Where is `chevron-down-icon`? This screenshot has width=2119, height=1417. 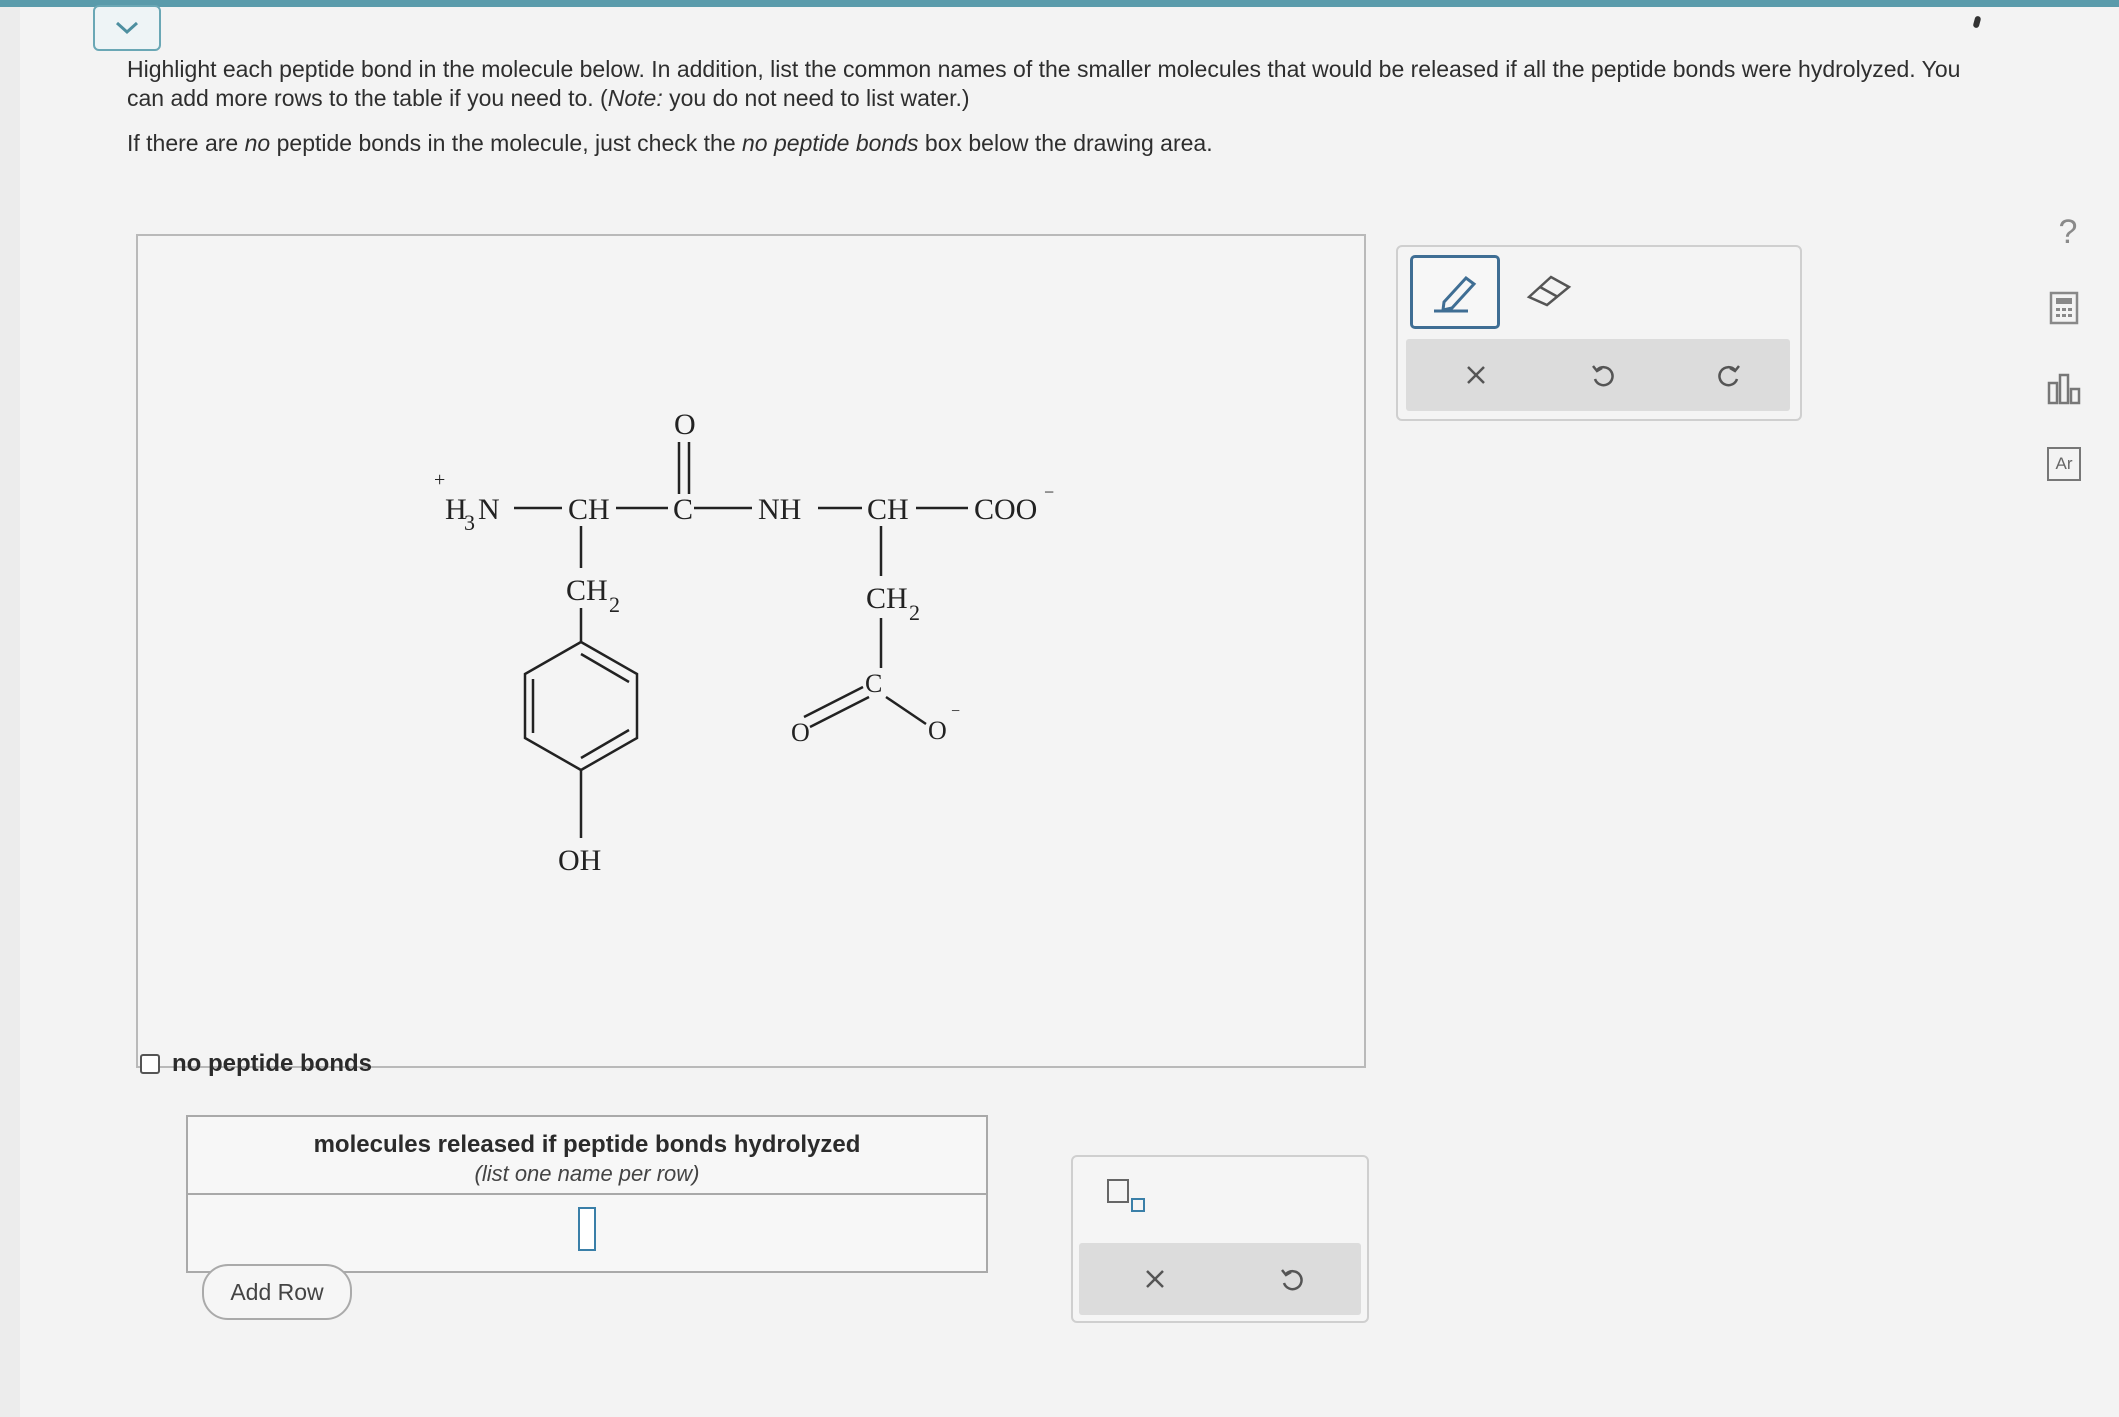
chevron-down-icon is located at coordinates (127, 28).